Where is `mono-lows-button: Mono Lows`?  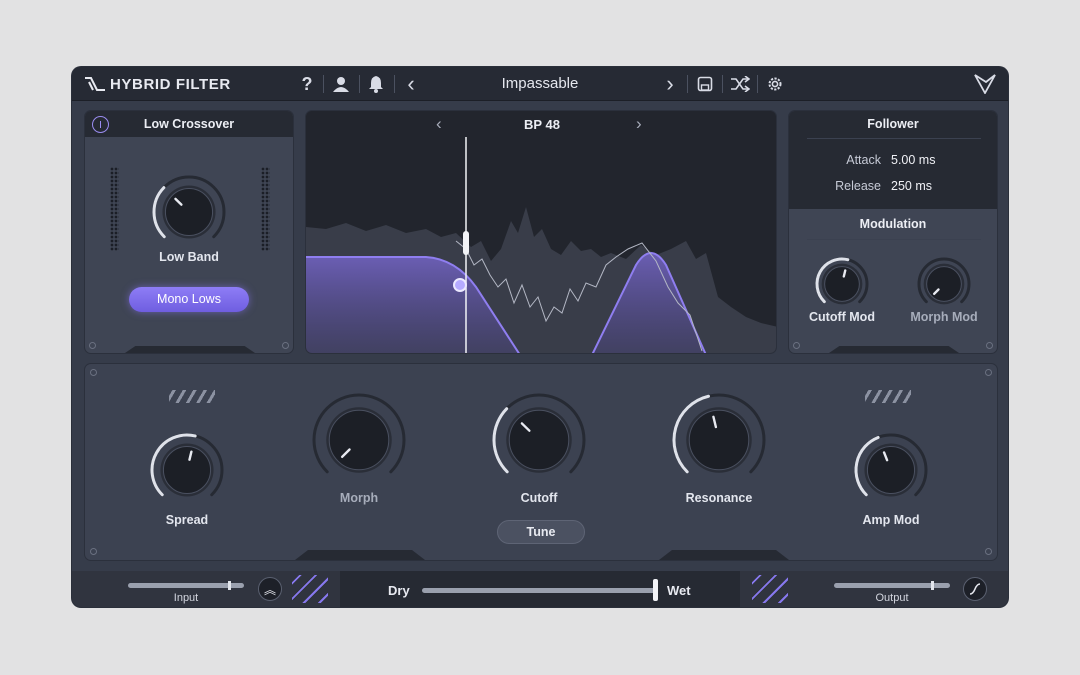
mono-lows-button: Mono Lows is located at coordinates (189, 299).